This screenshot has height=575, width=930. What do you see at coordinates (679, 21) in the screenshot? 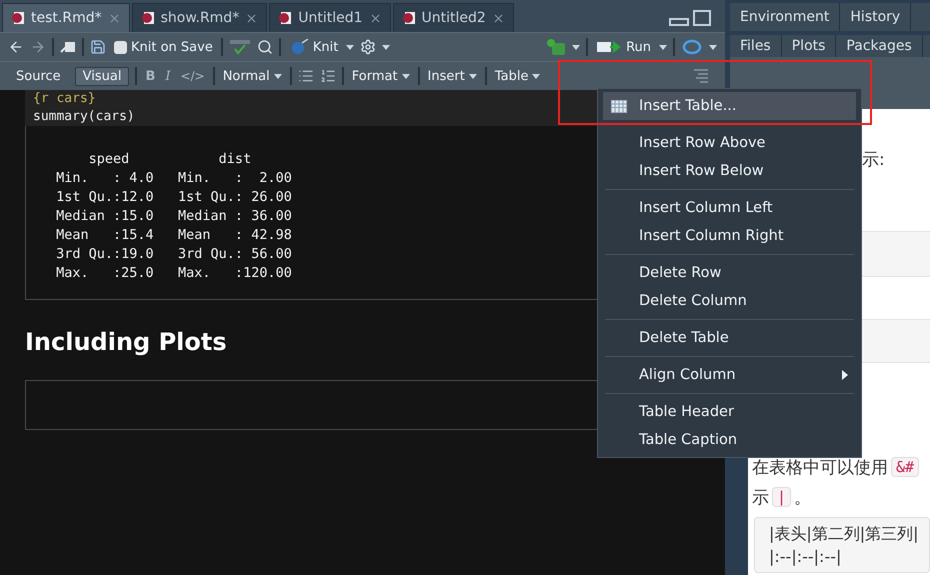
I see `minimize-icon` at bounding box center [679, 21].